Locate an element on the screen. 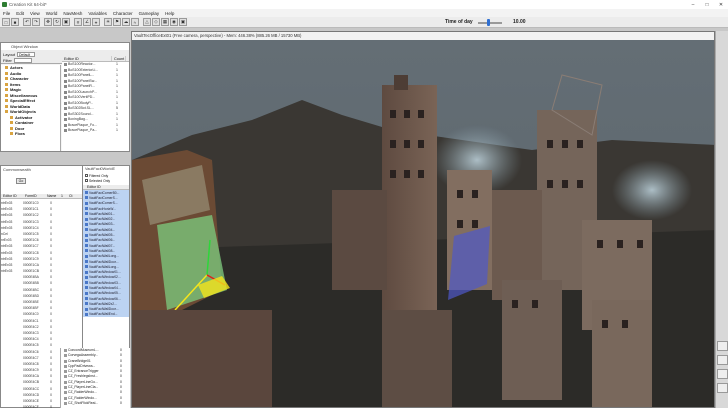 The height and width of the screenshot is (408, 728). menu-view: View is located at coordinates (35, 13).